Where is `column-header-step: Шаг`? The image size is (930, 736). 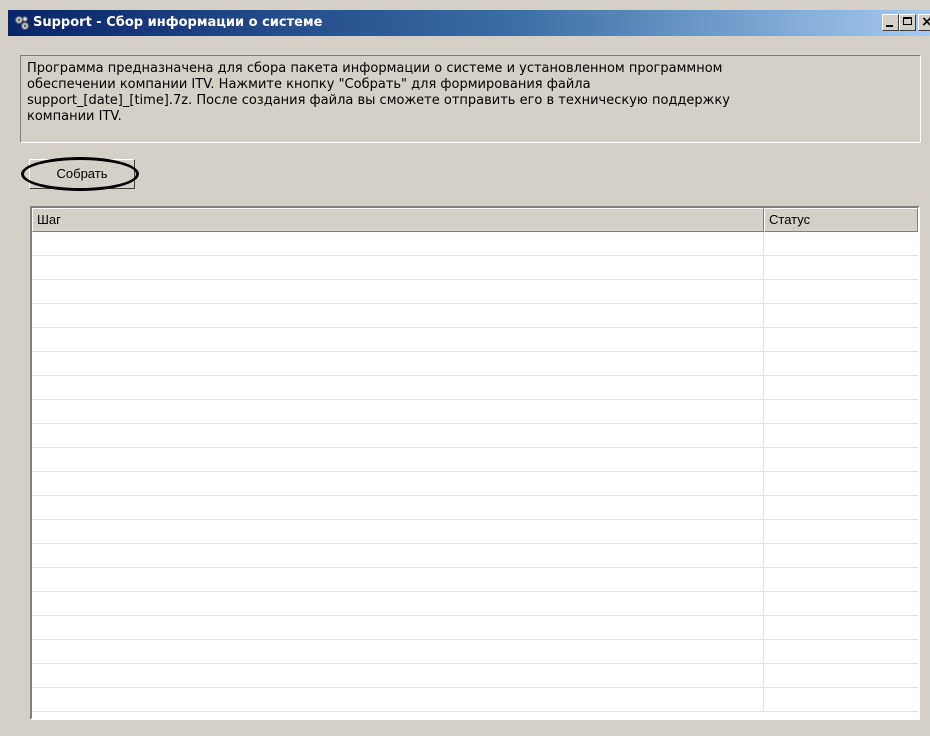
column-header-step: Шаг is located at coordinates (398, 220).